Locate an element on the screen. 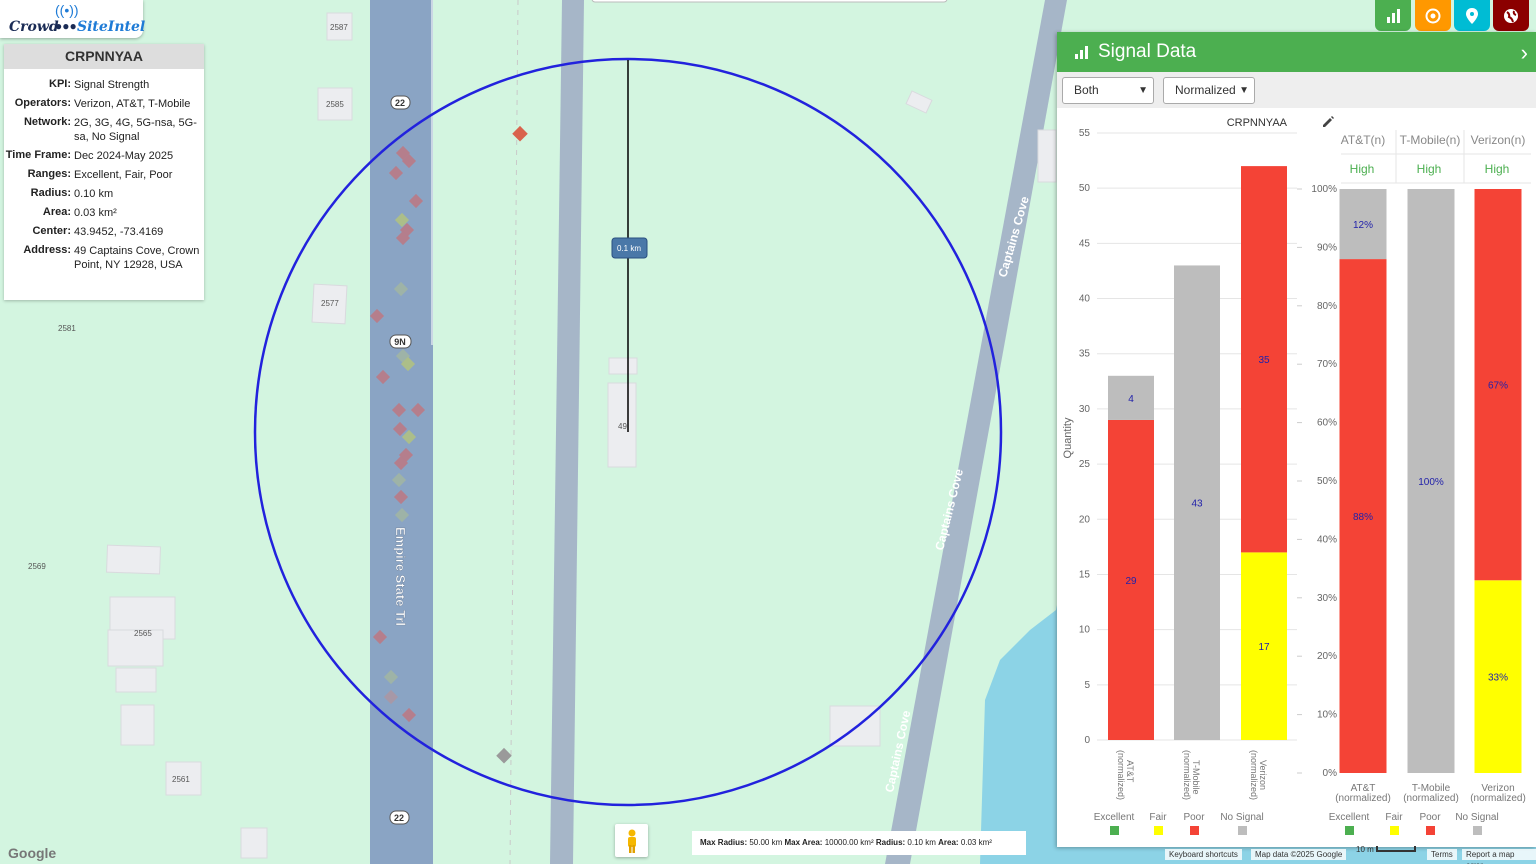 Image resolution: width=1536 pixels, height=864 pixels. y-tick-label: 20% is located at coordinates (1327, 656).